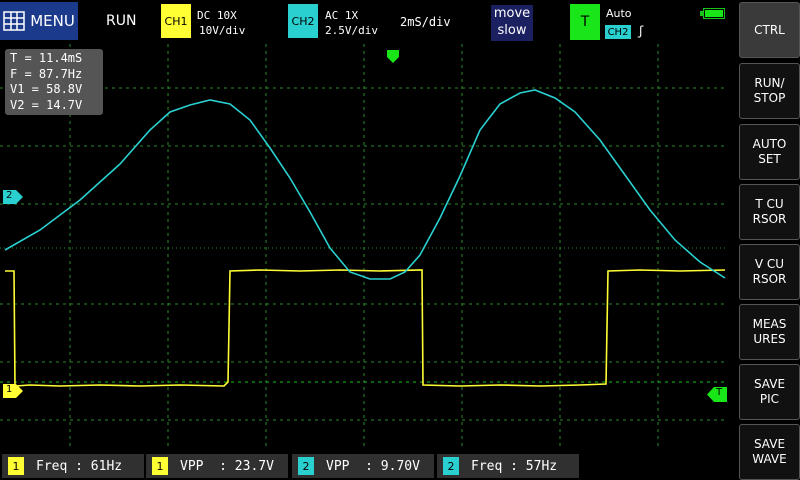 This screenshot has width=800, height=480. I want to click on measurement-text: VPP : 23.7V, so click(227, 466).